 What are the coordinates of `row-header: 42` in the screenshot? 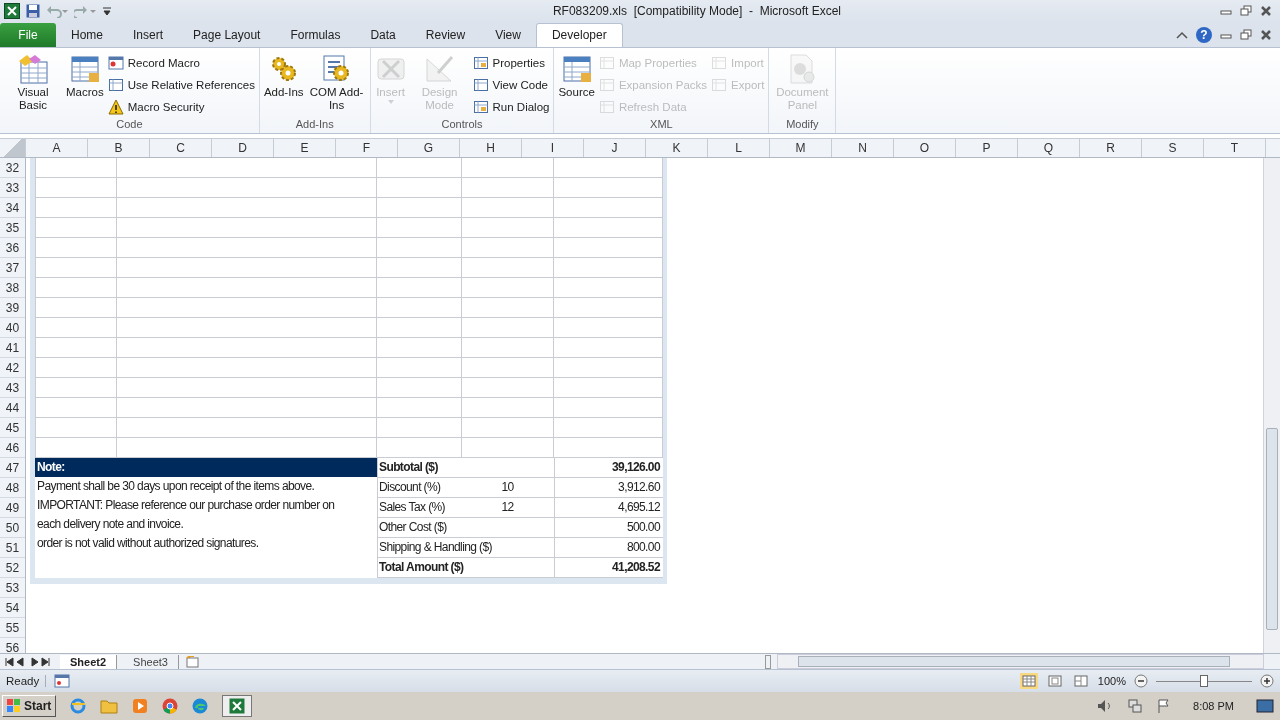 It's located at (12, 368).